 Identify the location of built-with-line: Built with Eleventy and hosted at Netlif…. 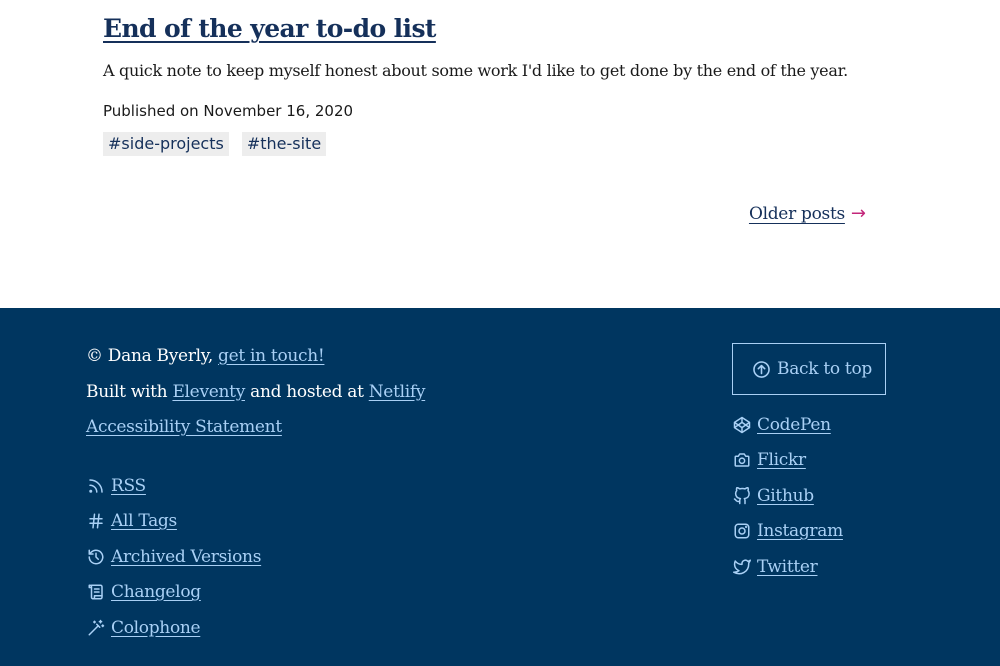
(255, 397).